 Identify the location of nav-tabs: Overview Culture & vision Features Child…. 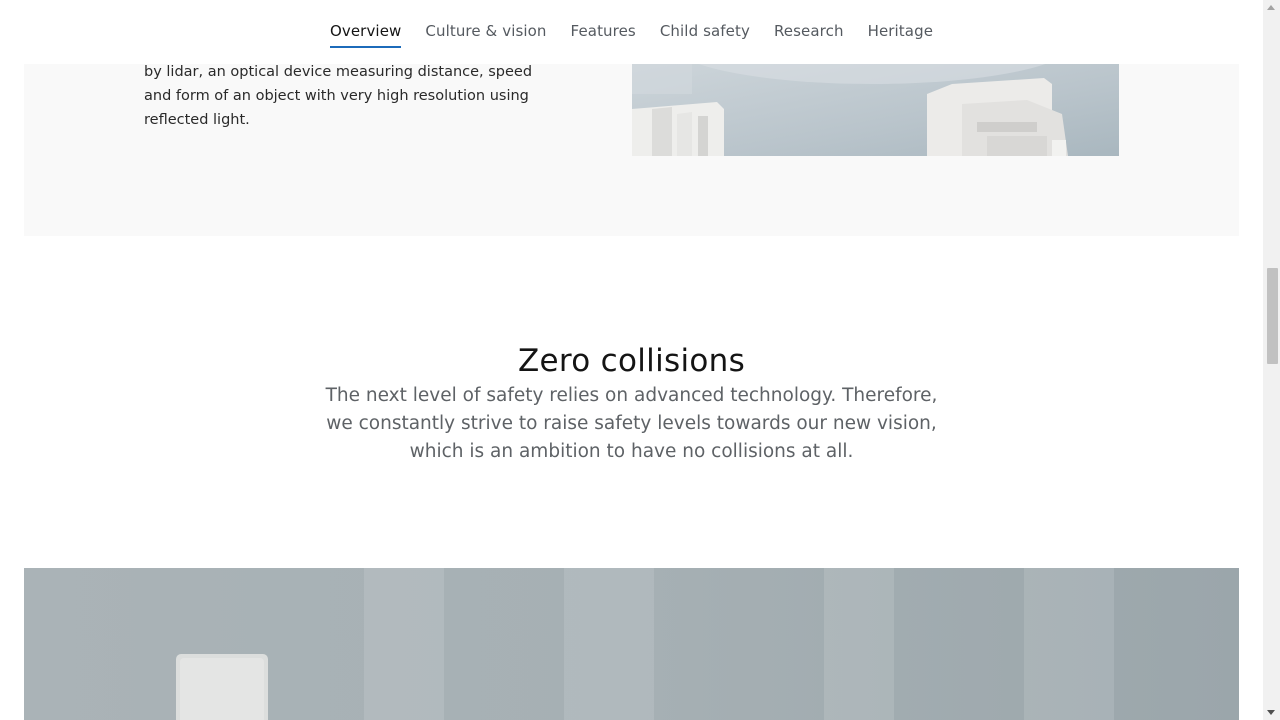
(631, 35).